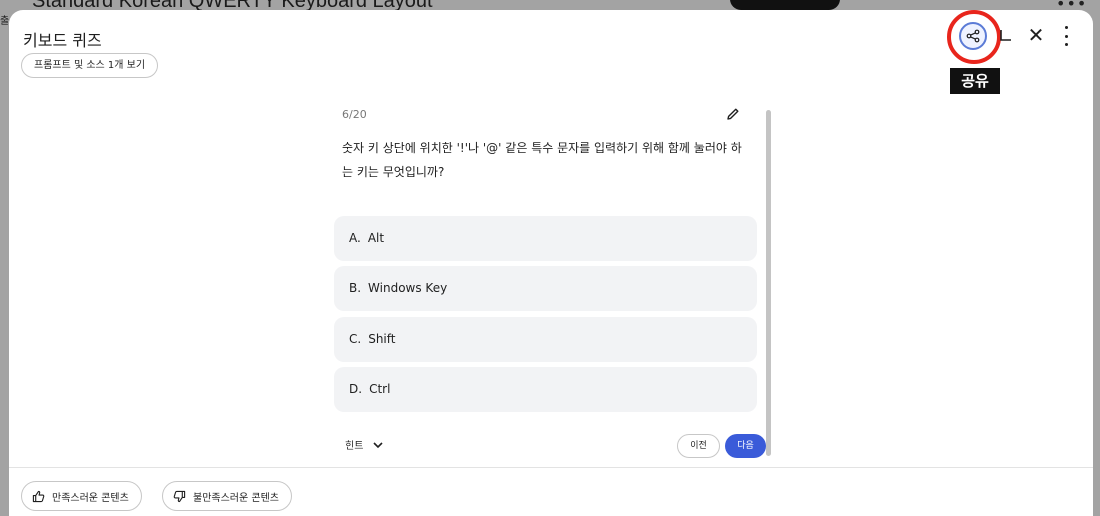 The height and width of the screenshot is (516, 1100). What do you see at coordinates (90, 498) in the screenshot?
I see `thumbs-up-label: 만족스러운 콘텐츠` at bounding box center [90, 498].